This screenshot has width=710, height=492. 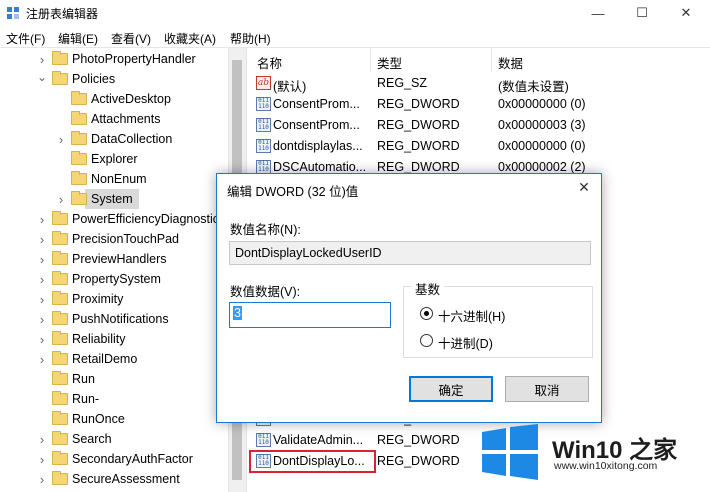 What do you see at coordinates (642, 13) in the screenshot?
I see `maximize-button: ☐` at bounding box center [642, 13].